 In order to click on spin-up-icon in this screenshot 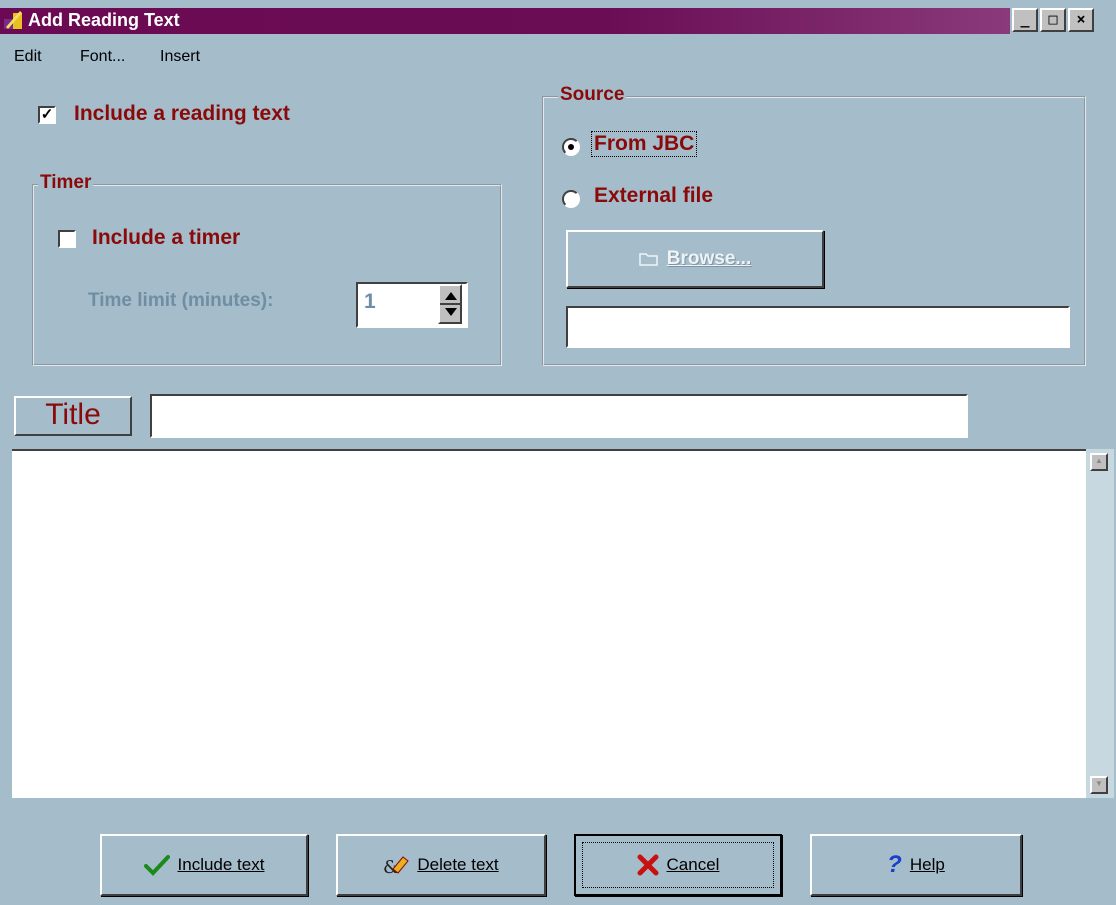, I will do `click(451, 296)`.